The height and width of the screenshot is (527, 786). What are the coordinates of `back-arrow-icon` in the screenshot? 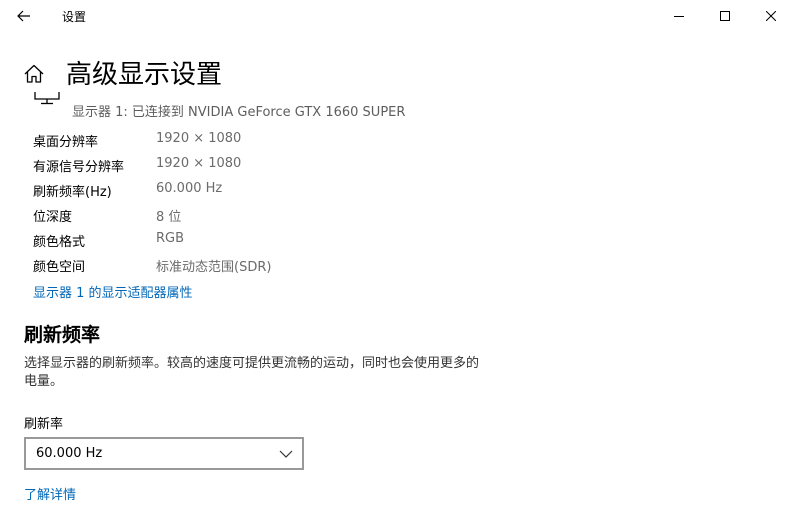 It's located at (23, 16).